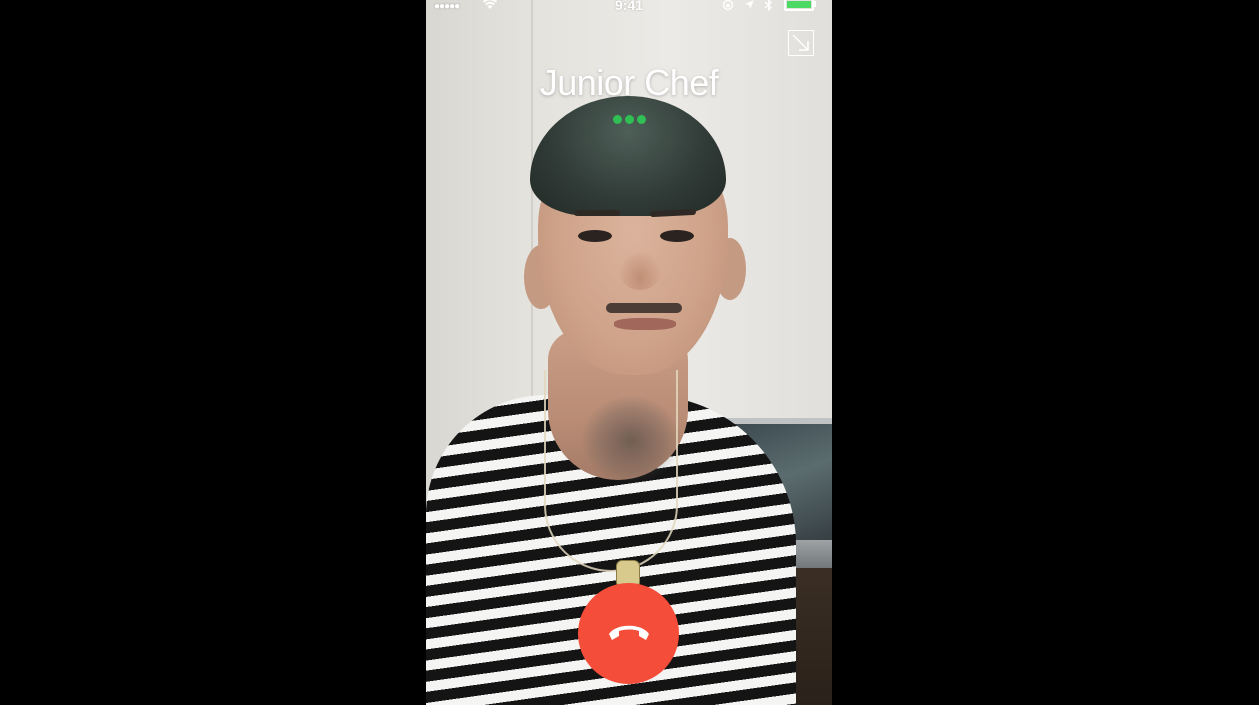  I want to click on rotation-lock-icon, so click(728, 6).